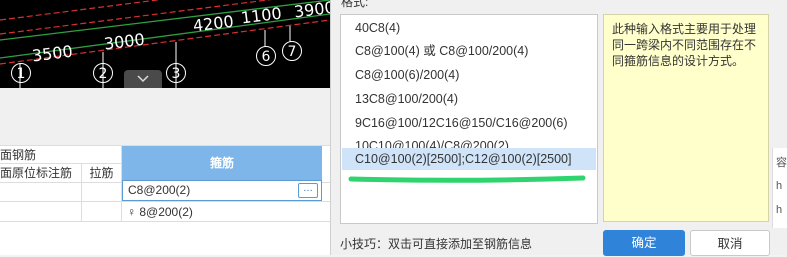 This screenshot has width=787, height=257. What do you see at coordinates (779, 188) in the screenshot?
I see `right-panel-edge: 容 h h` at bounding box center [779, 188].